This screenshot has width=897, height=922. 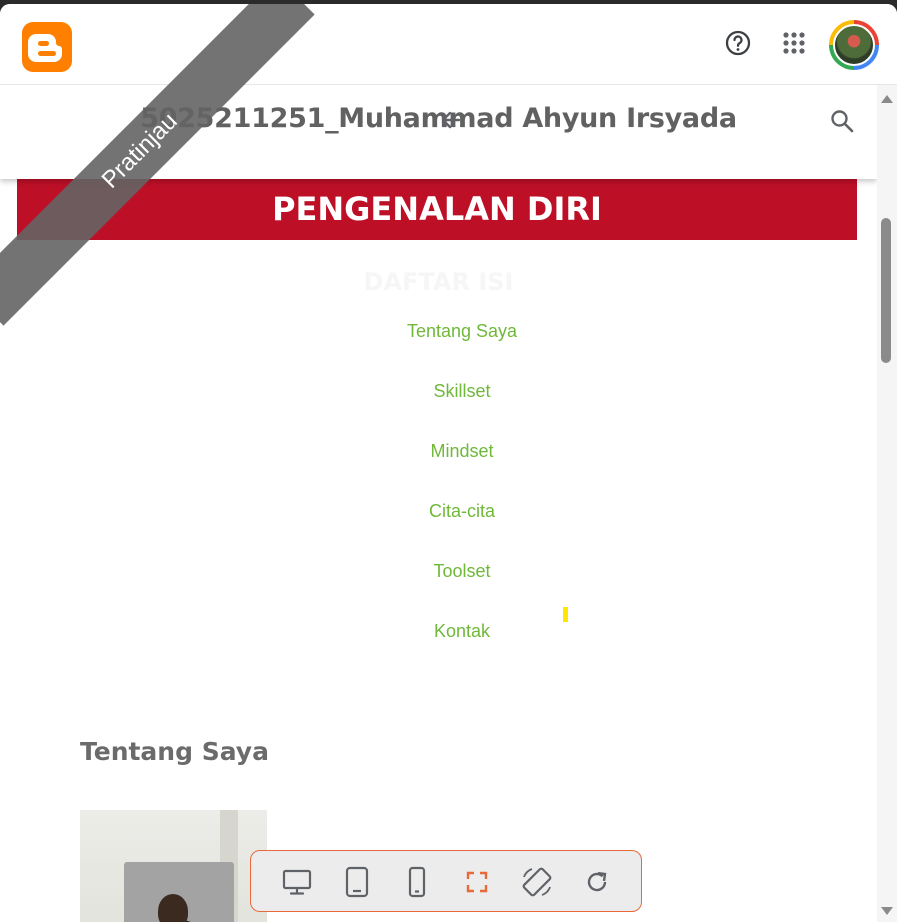 I want to click on toc-link-tentang-saya: Tentang Saya, so click(x=462, y=351).